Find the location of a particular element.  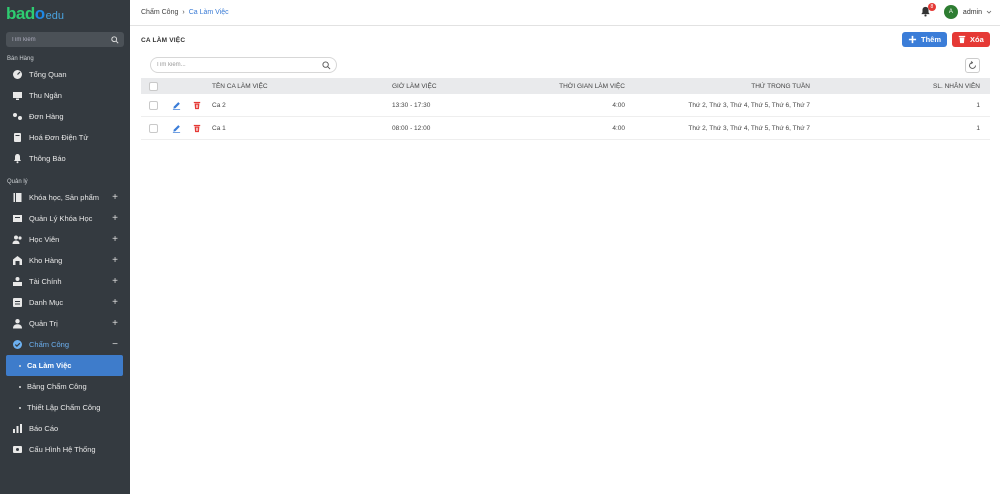

col-count: SL. NHÂN VIÊN is located at coordinates (900, 86).